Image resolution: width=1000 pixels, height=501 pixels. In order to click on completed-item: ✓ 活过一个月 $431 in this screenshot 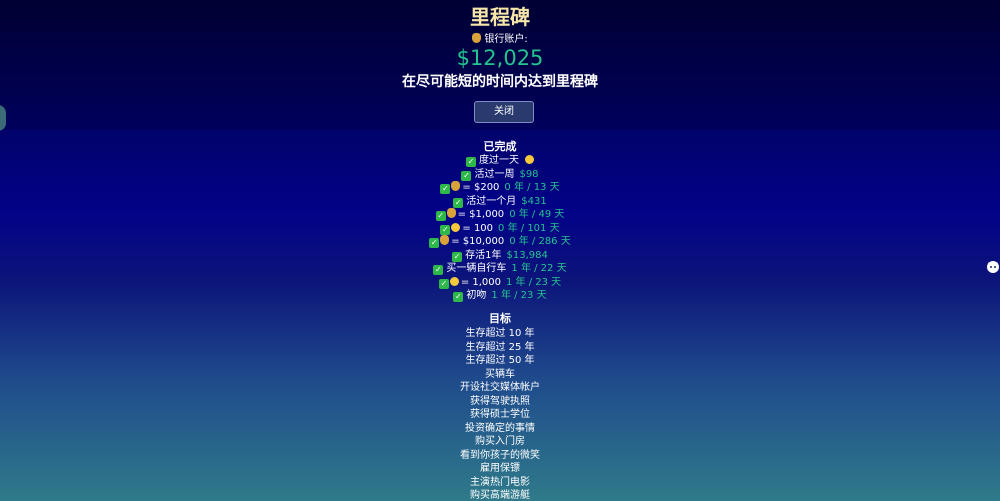, I will do `click(500, 202)`.